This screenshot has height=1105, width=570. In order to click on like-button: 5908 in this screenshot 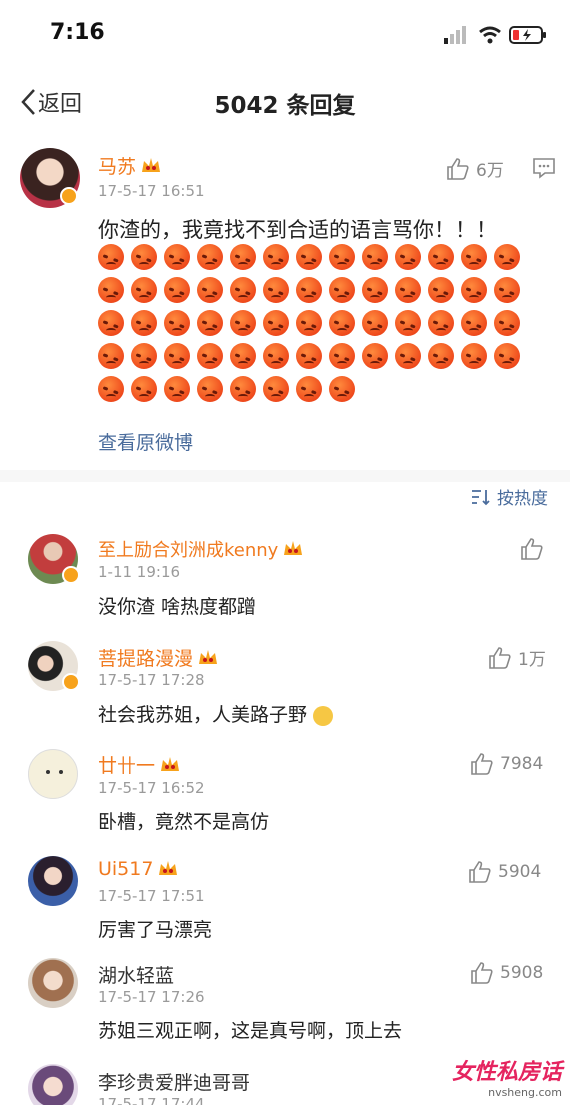, I will do `click(506, 973)`.